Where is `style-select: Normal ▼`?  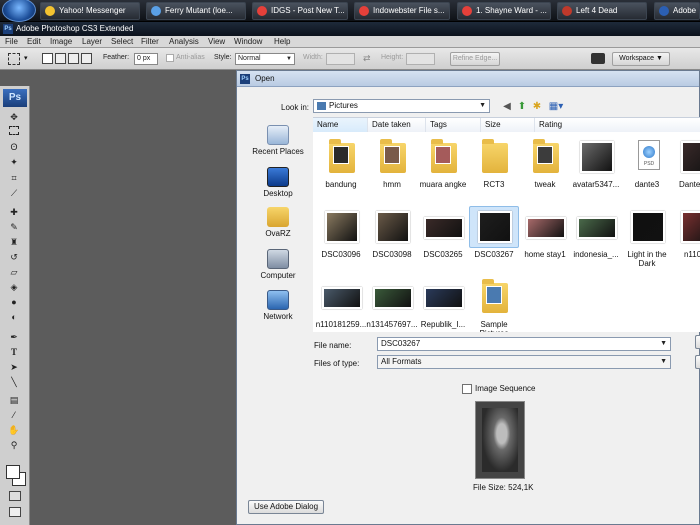 style-select: Normal ▼ is located at coordinates (265, 59).